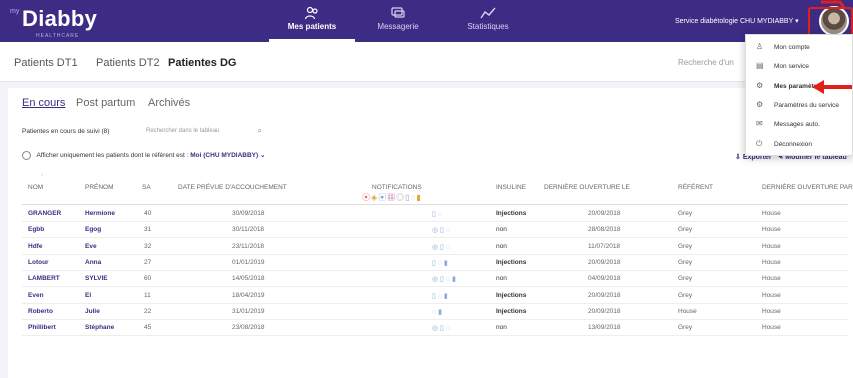 The width and height of the screenshot is (853, 378). What do you see at coordinates (42, 327) in the screenshot?
I see `cell-nom: Phillibert` at bounding box center [42, 327].